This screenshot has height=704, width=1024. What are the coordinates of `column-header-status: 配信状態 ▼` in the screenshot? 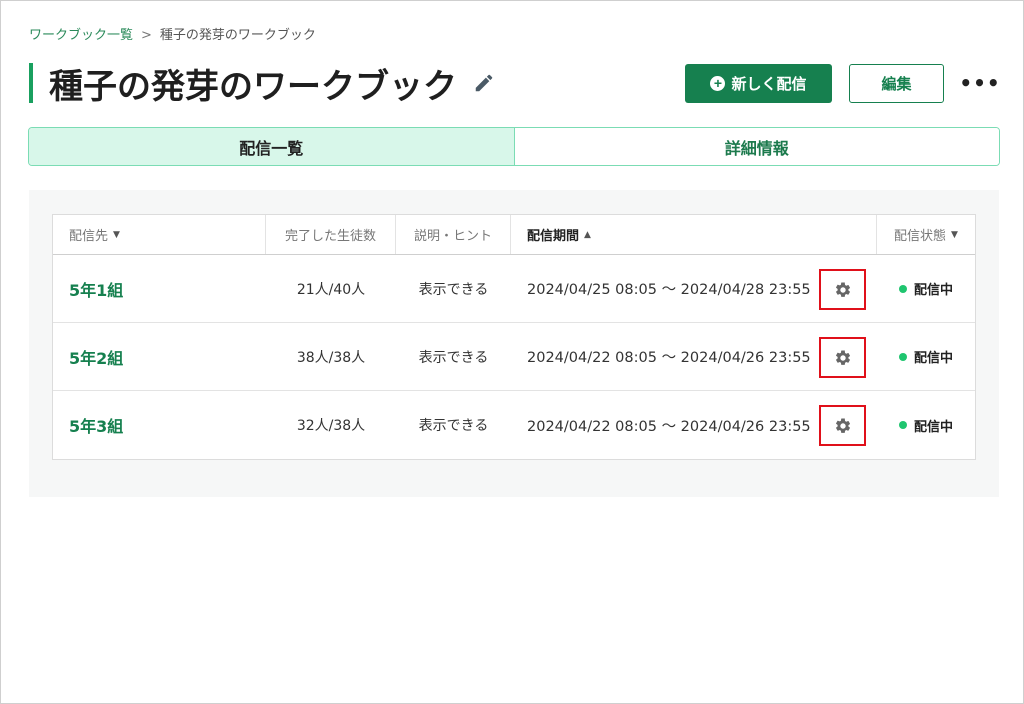 It's located at (926, 234).